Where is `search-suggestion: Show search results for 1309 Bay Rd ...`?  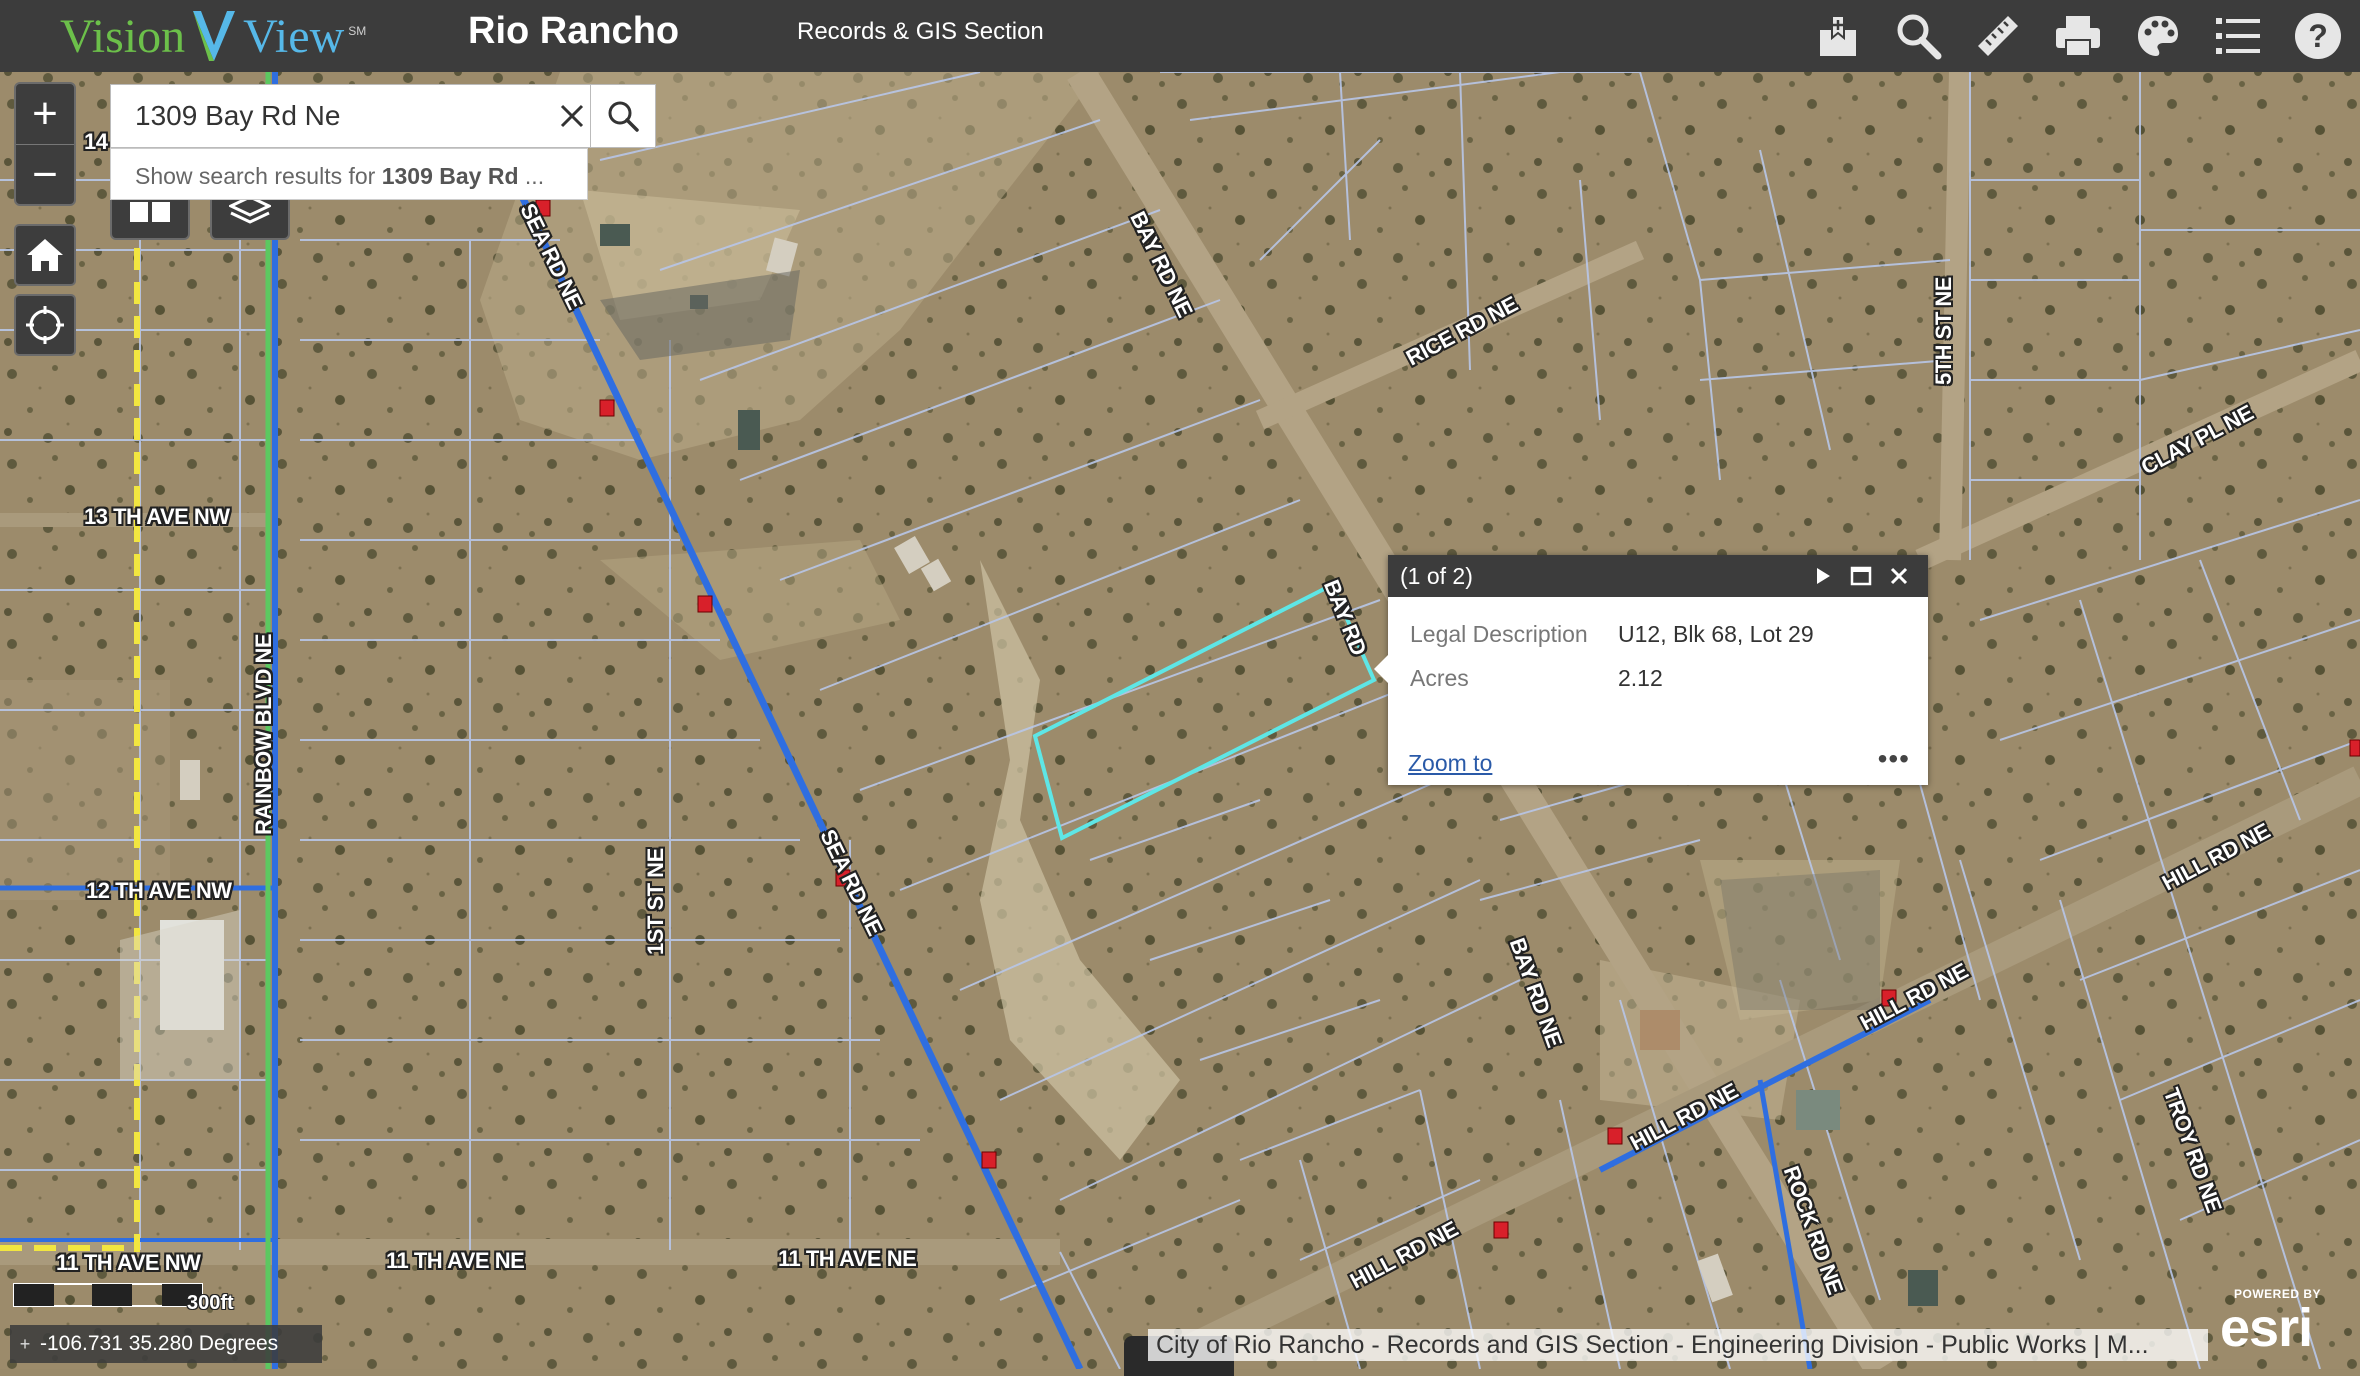 search-suggestion: Show search results for 1309 Bay Rd ... is located at coordinates (349, 174).